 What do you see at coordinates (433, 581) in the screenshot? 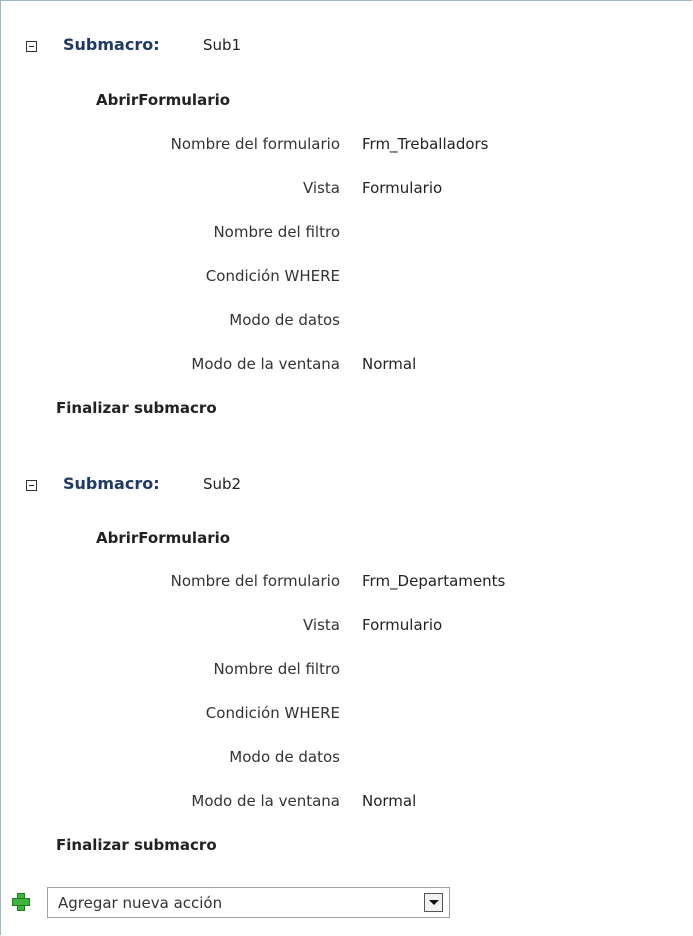
I see `arg-value: Frm_Departaments` at bounding box center [433, 581].